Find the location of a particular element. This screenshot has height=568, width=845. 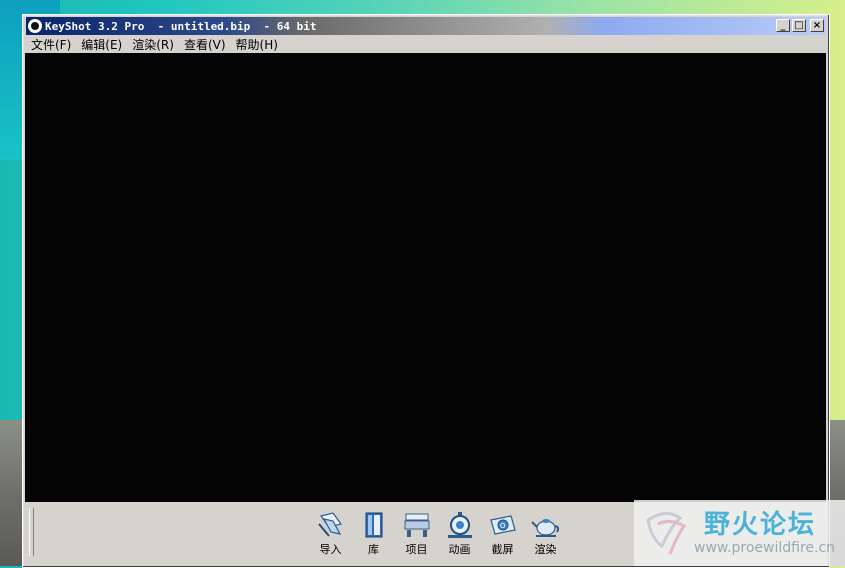

keyshot-app-icon is located at coordinates (35, 26).